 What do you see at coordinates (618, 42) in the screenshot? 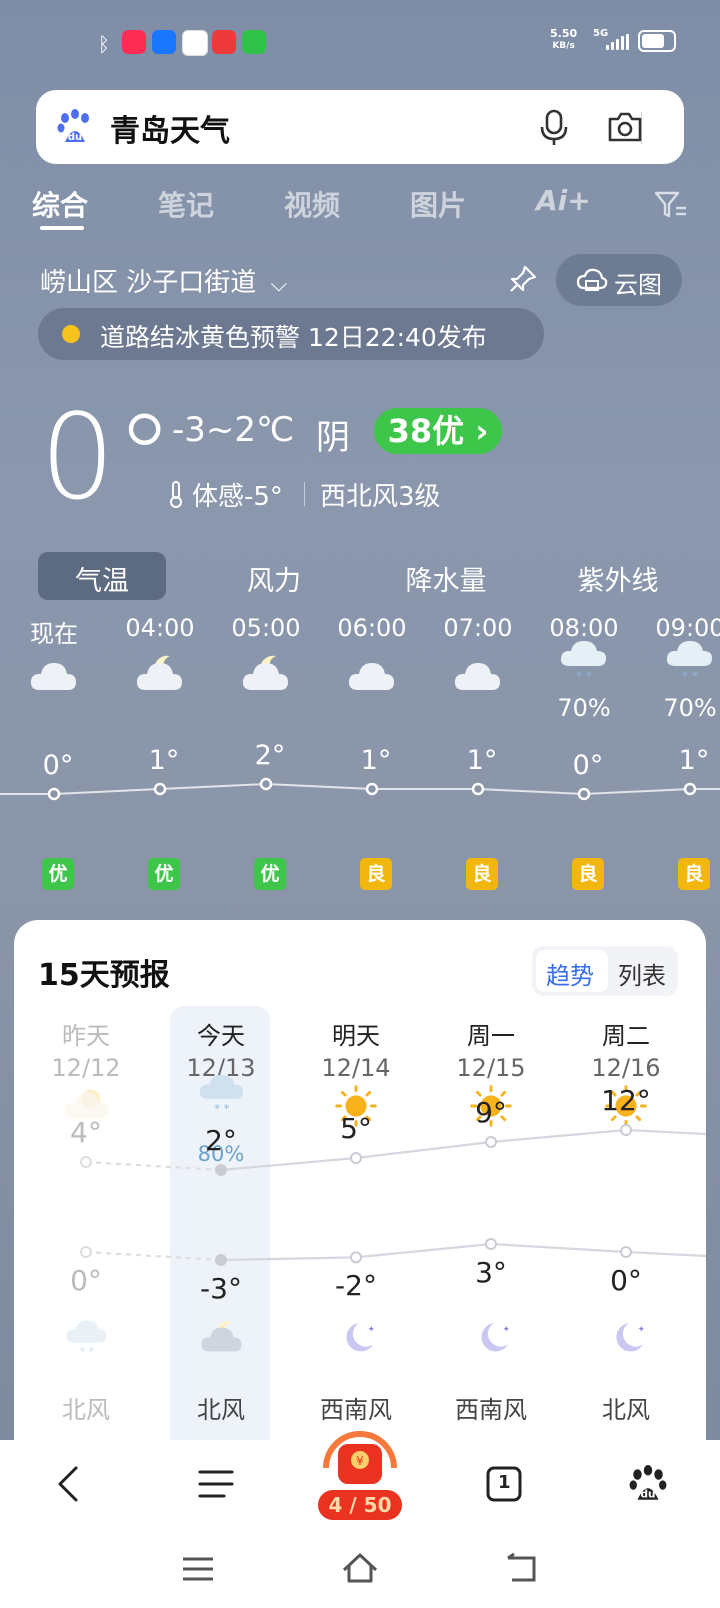
I see `signal-icon` at bounding box center [618, 42].